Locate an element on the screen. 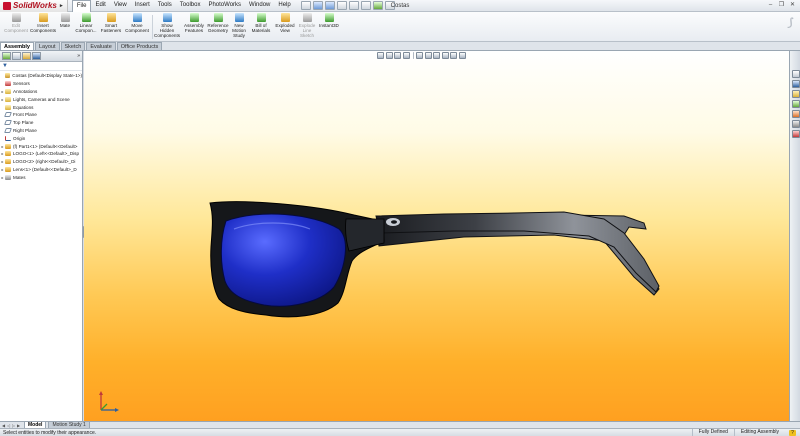  appearances-icon is located at coordinates (795, 124).